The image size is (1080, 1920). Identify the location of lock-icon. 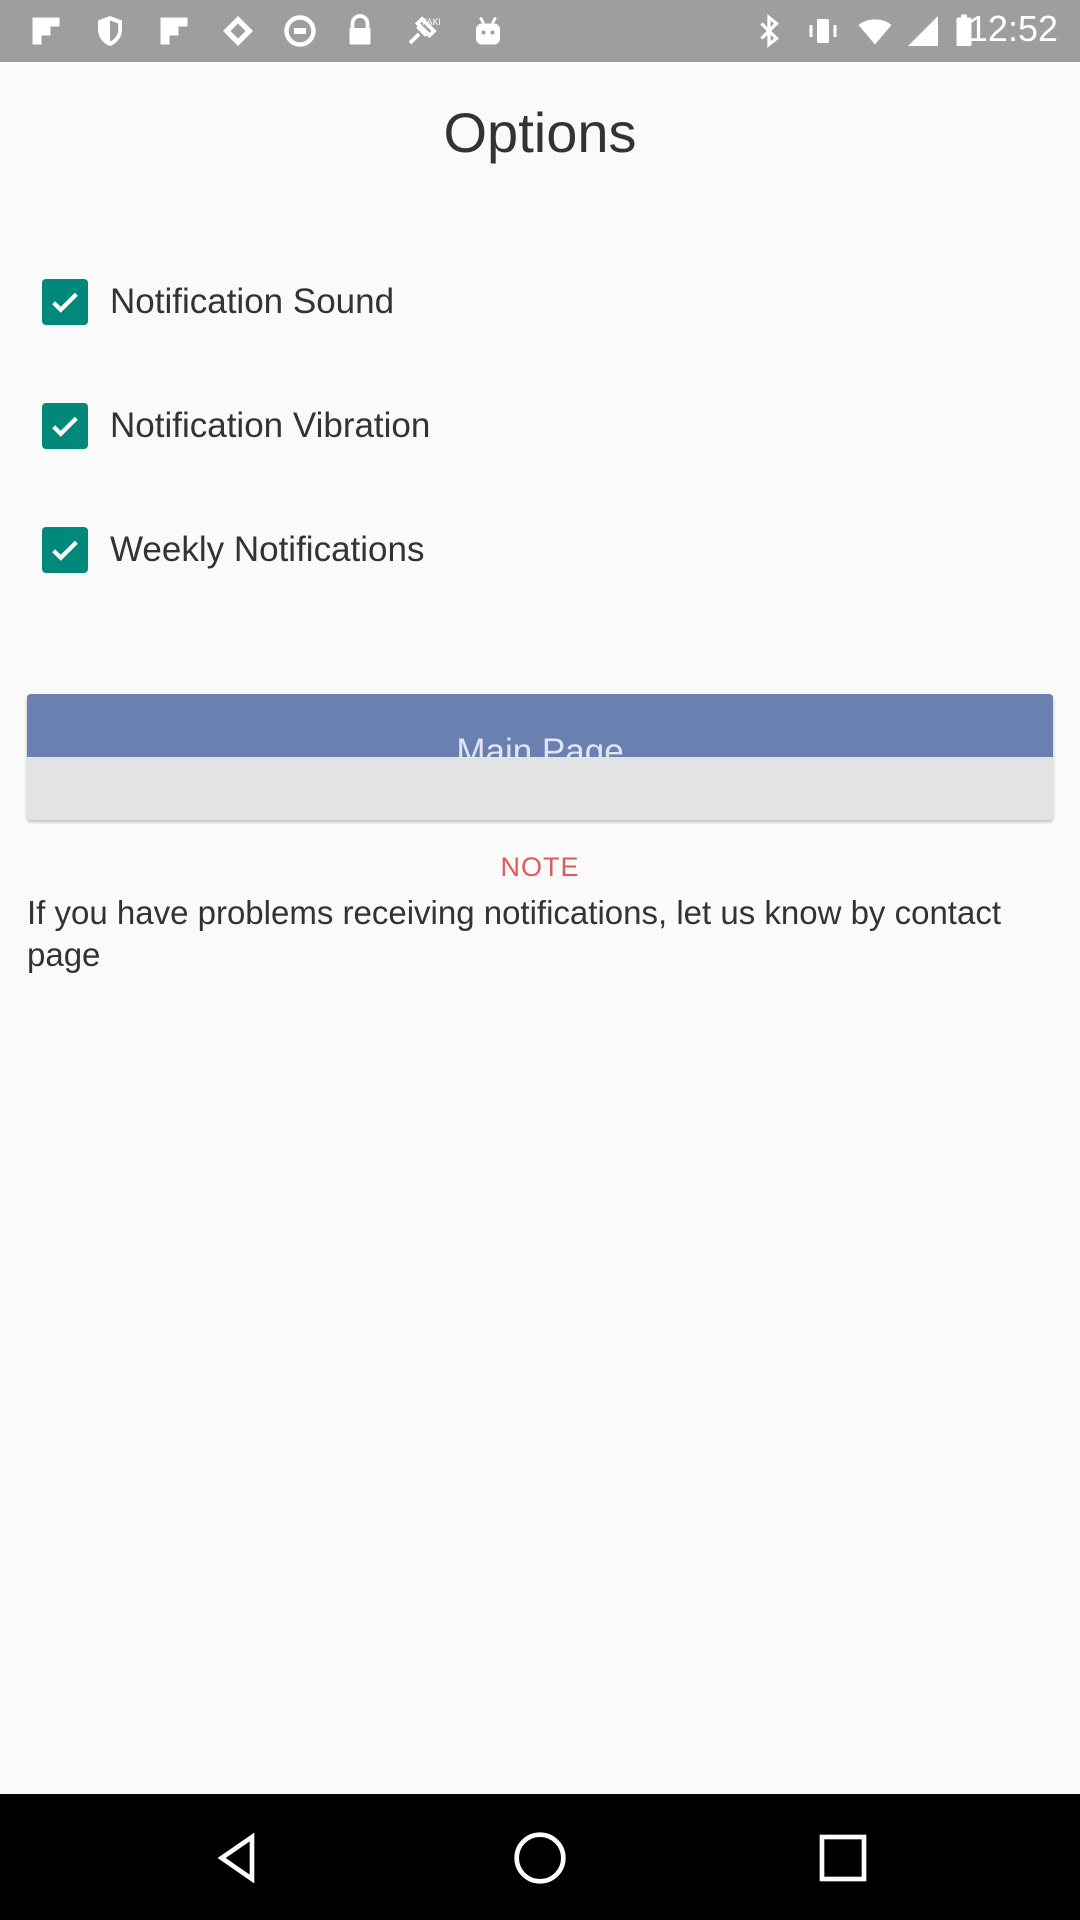
(360, 29).